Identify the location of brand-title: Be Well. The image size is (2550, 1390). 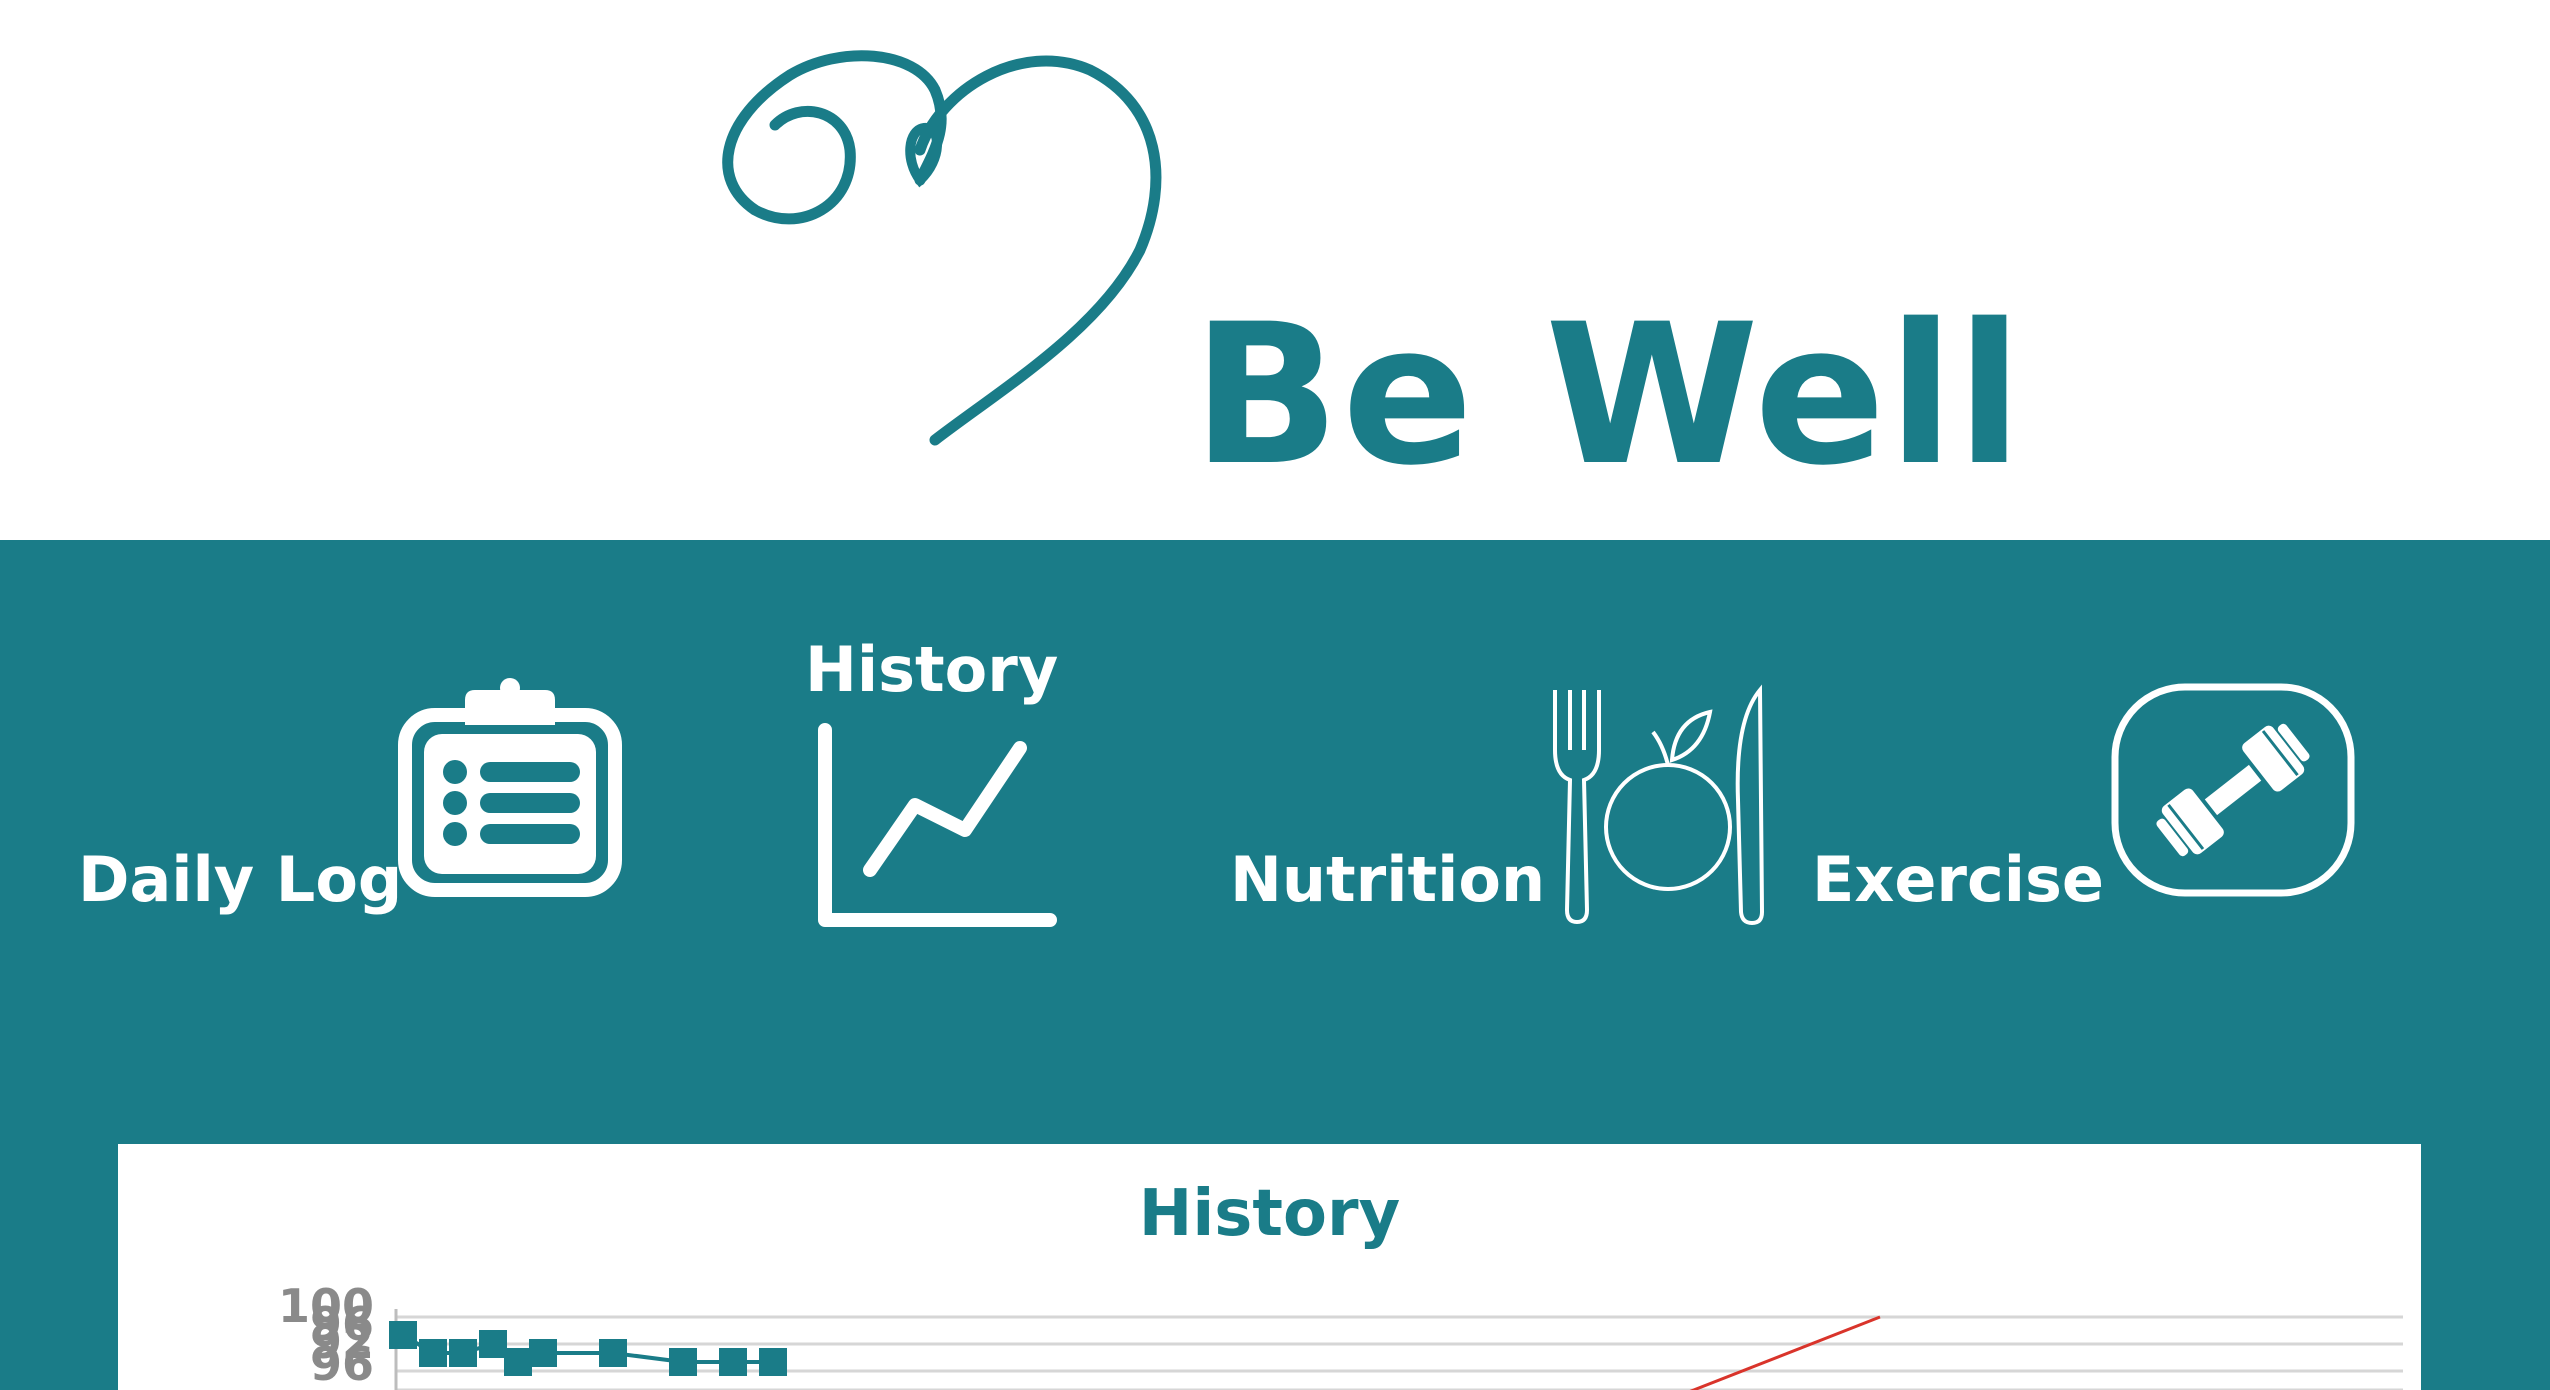
(1608, 395).